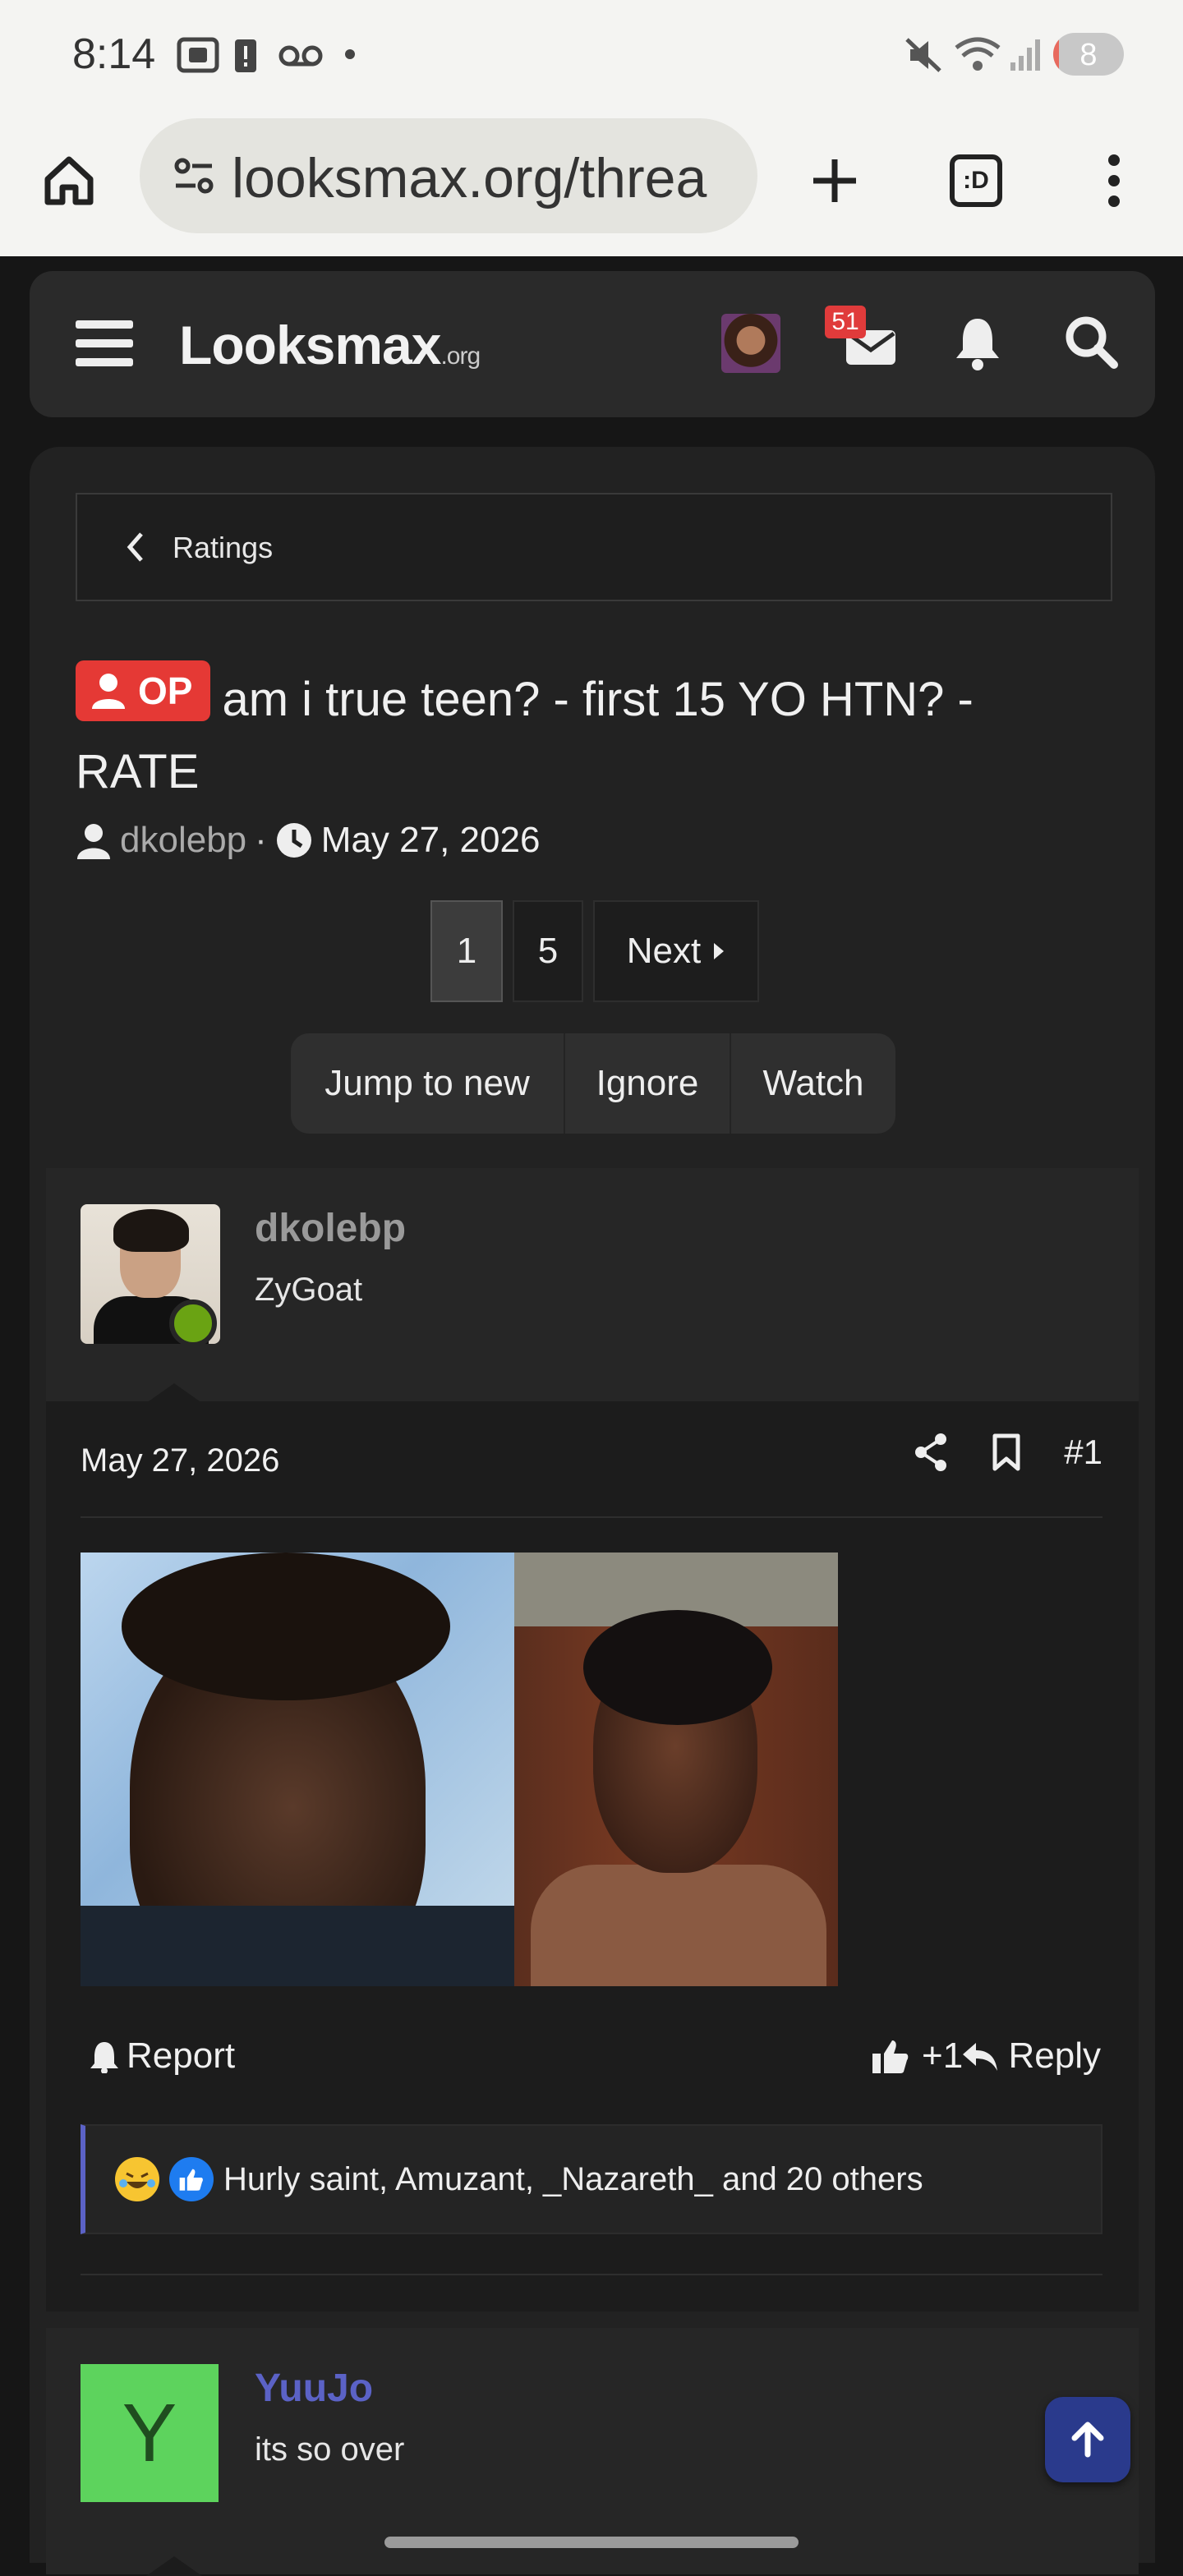  I want to click on report-button: Report, so click(162, 2056).